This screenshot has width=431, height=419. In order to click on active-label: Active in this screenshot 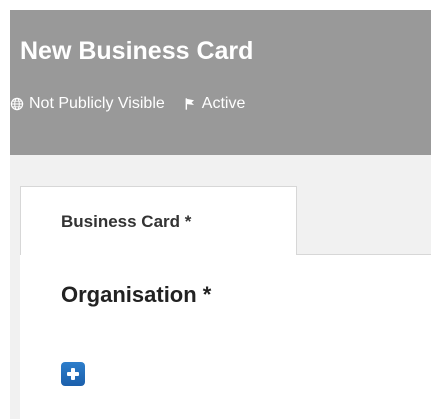, I will do `click(223, 103)`.